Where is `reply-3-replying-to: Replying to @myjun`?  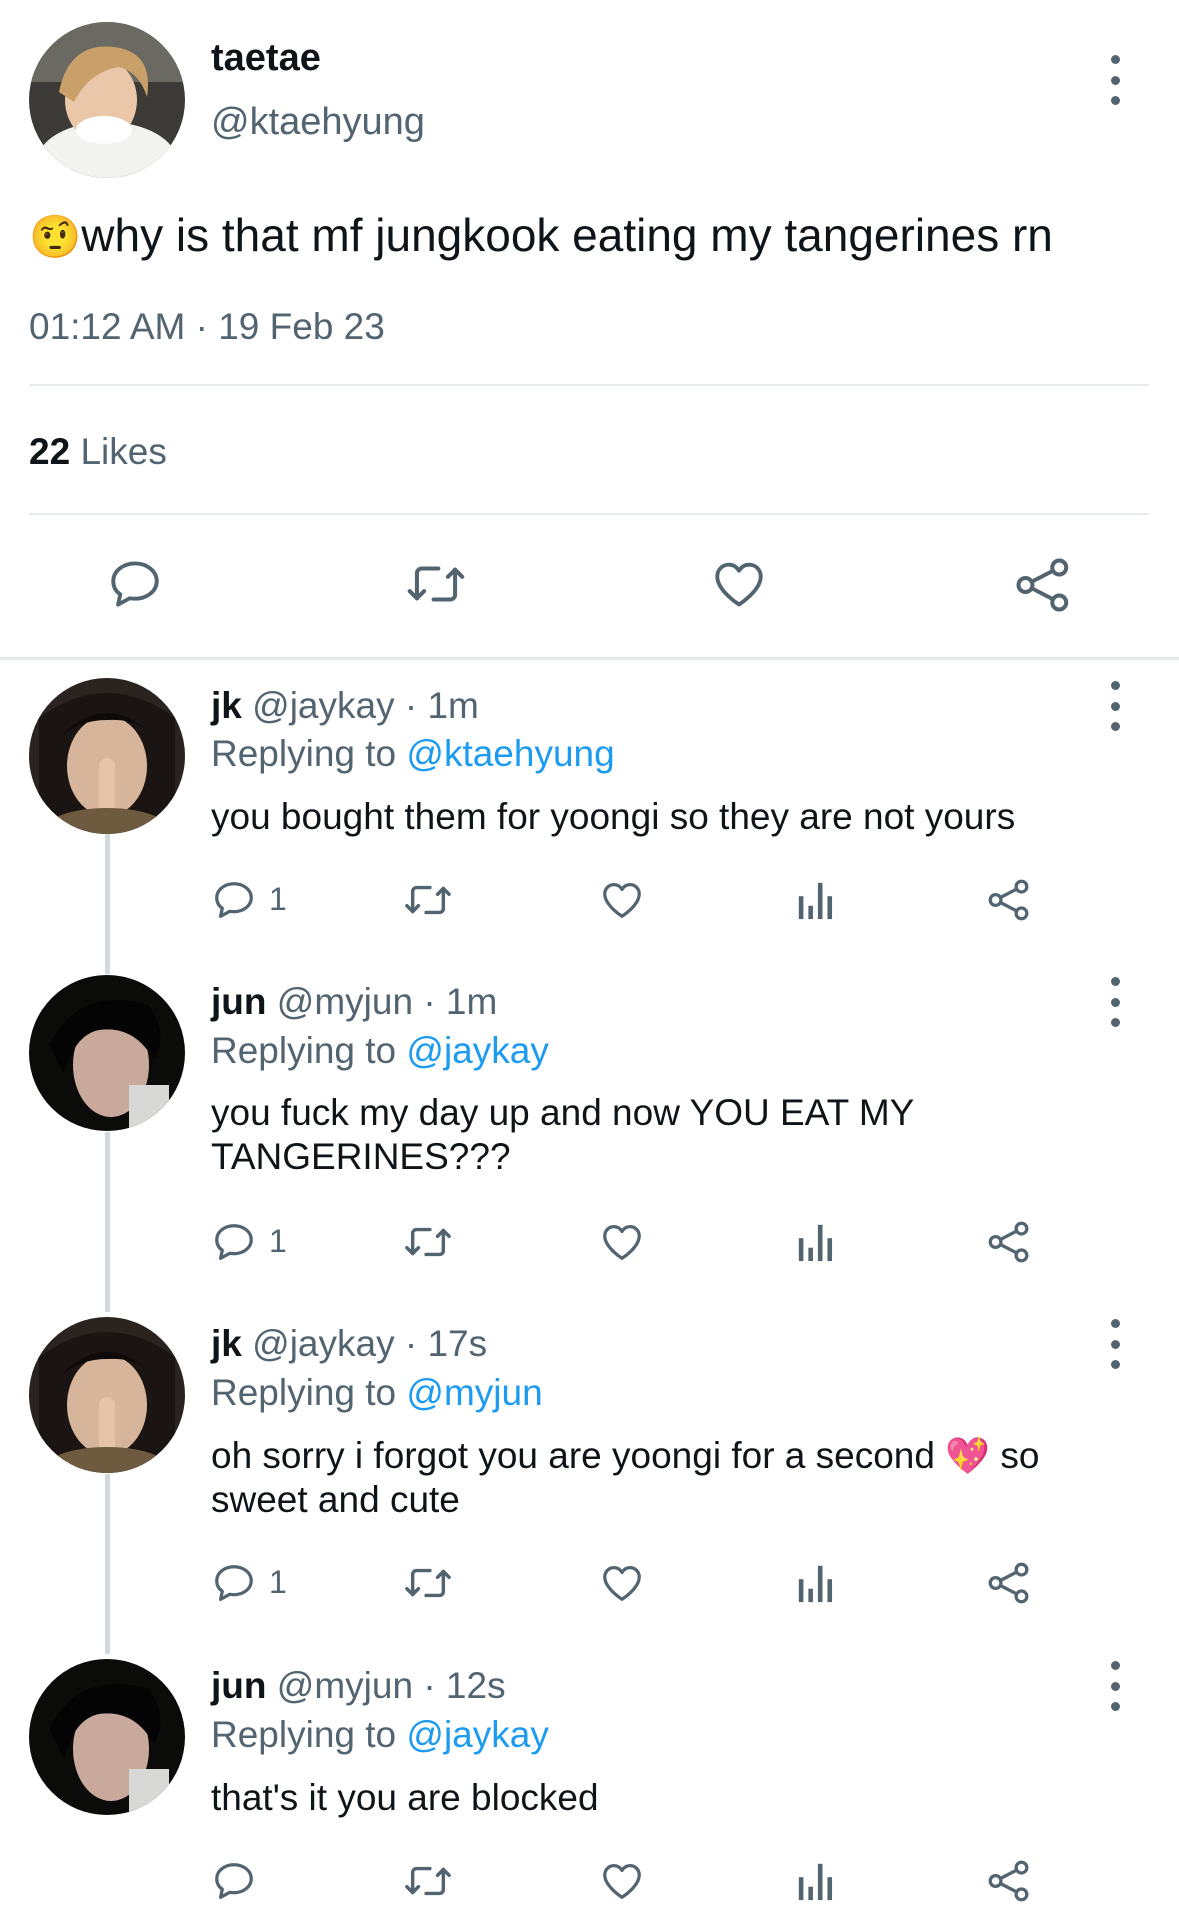
reply-3-replying-to: Replying to @myjun is located at coordinates (377, 1392).